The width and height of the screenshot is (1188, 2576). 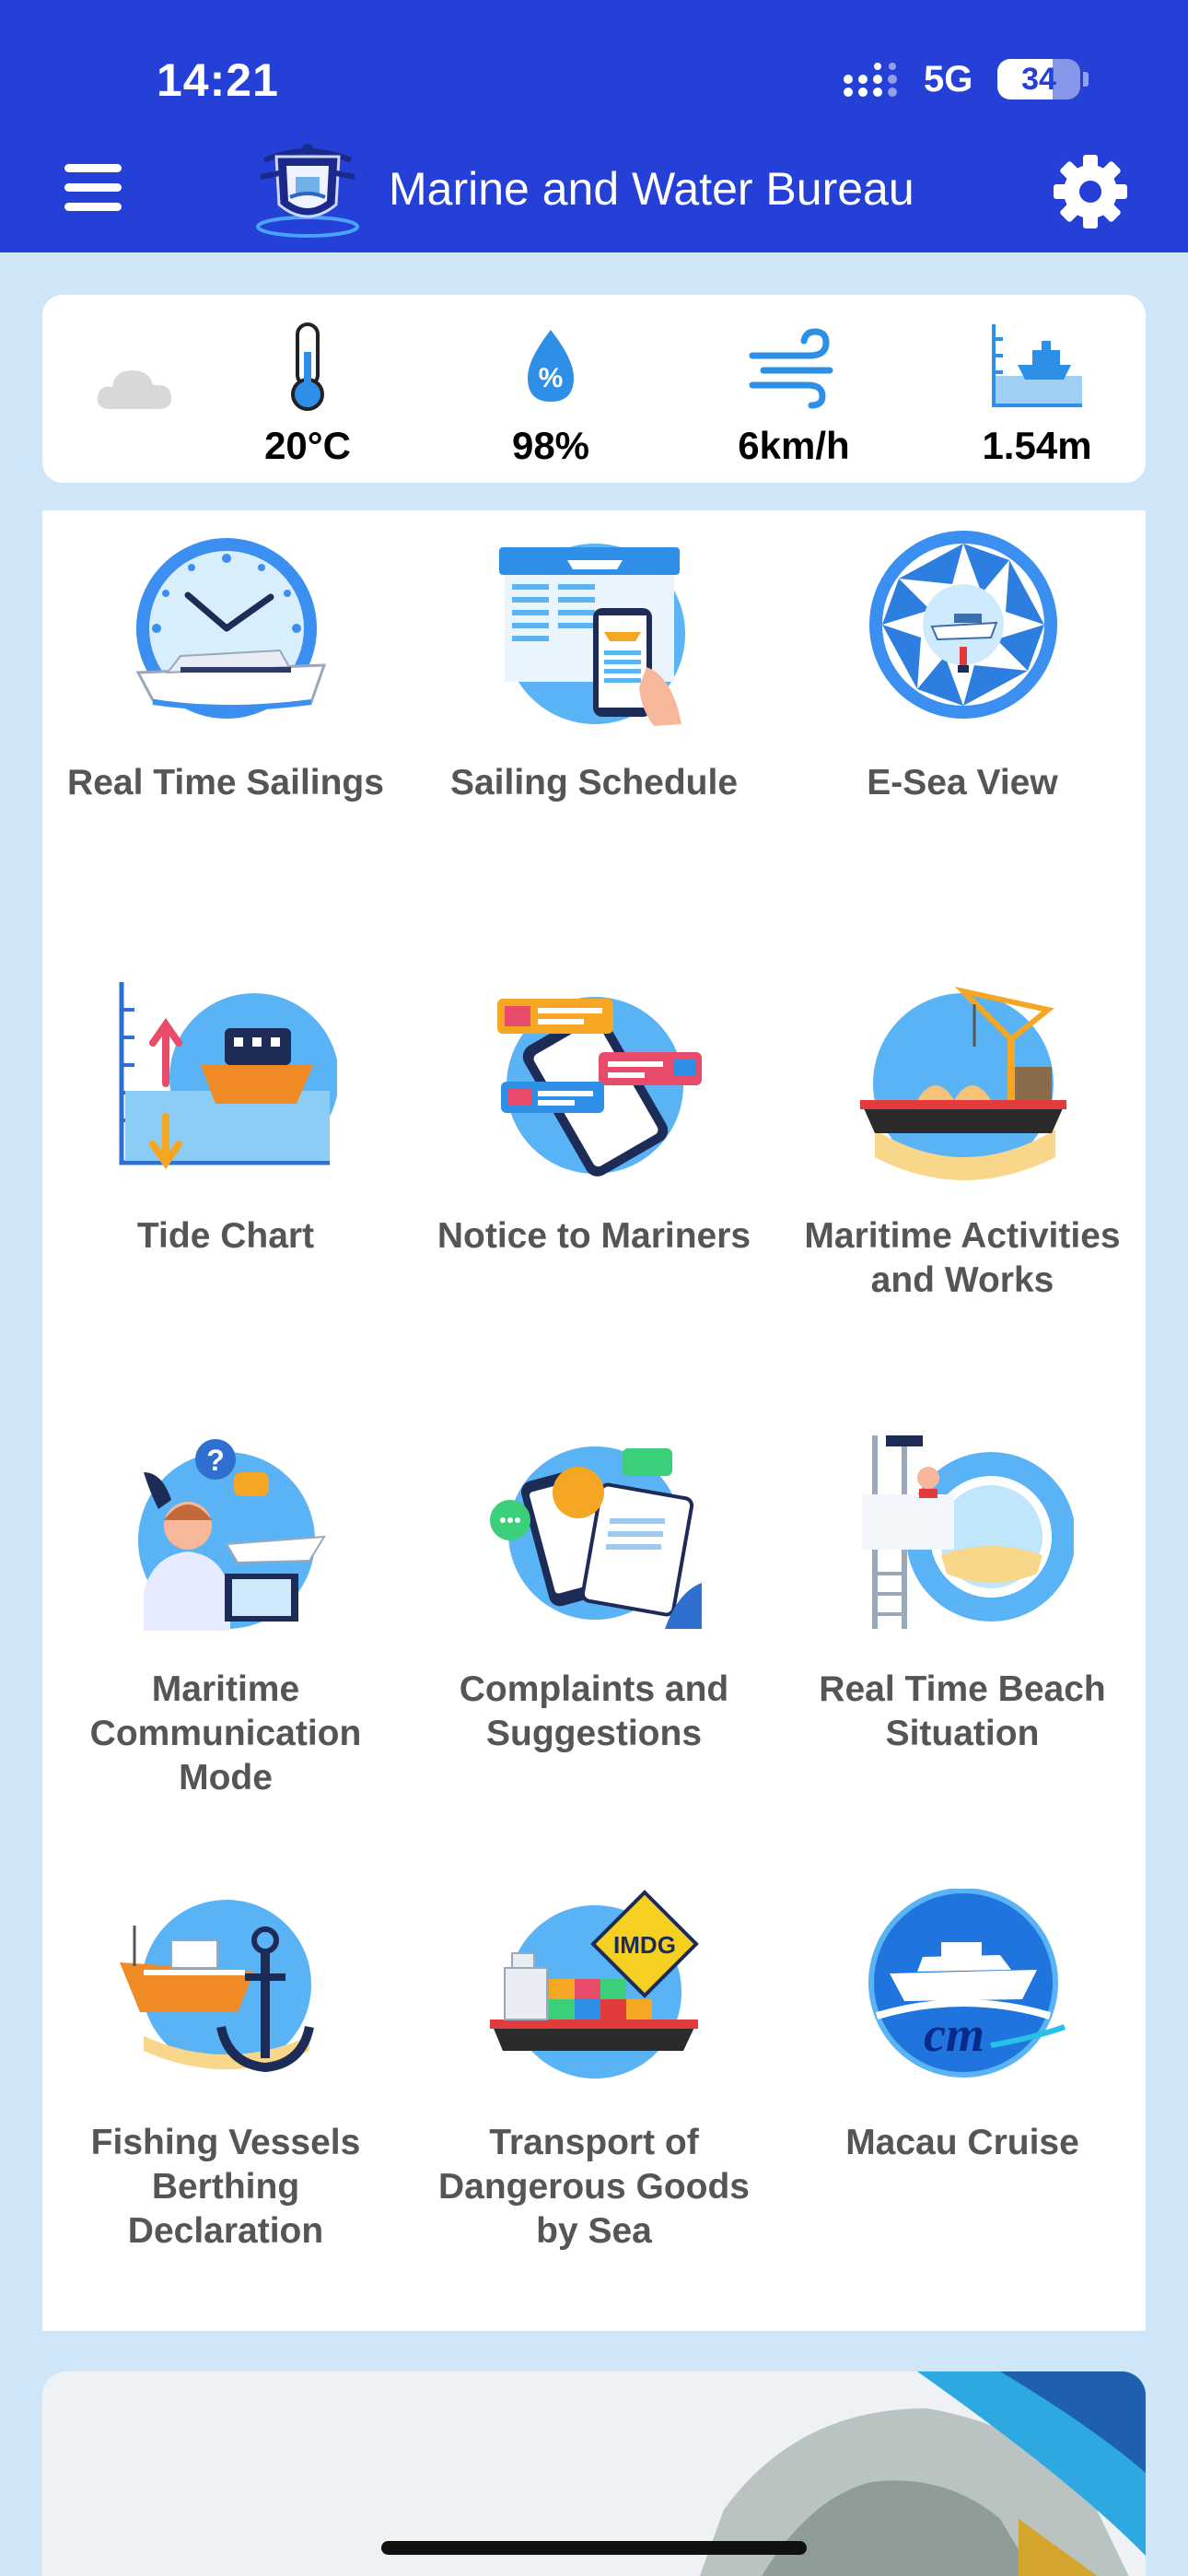 What do you see at coordinates (550, 445) in the screenshot?
I see `humidity-value: 98%` at bounding box center [550, 445].